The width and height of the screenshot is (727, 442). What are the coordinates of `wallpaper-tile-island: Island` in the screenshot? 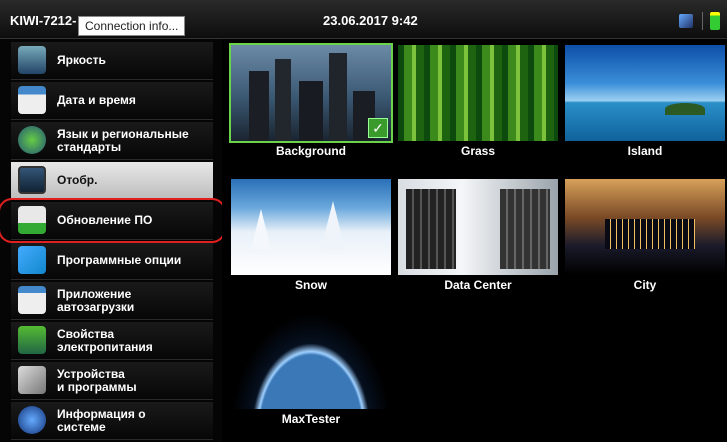 It's located at (640, 106).